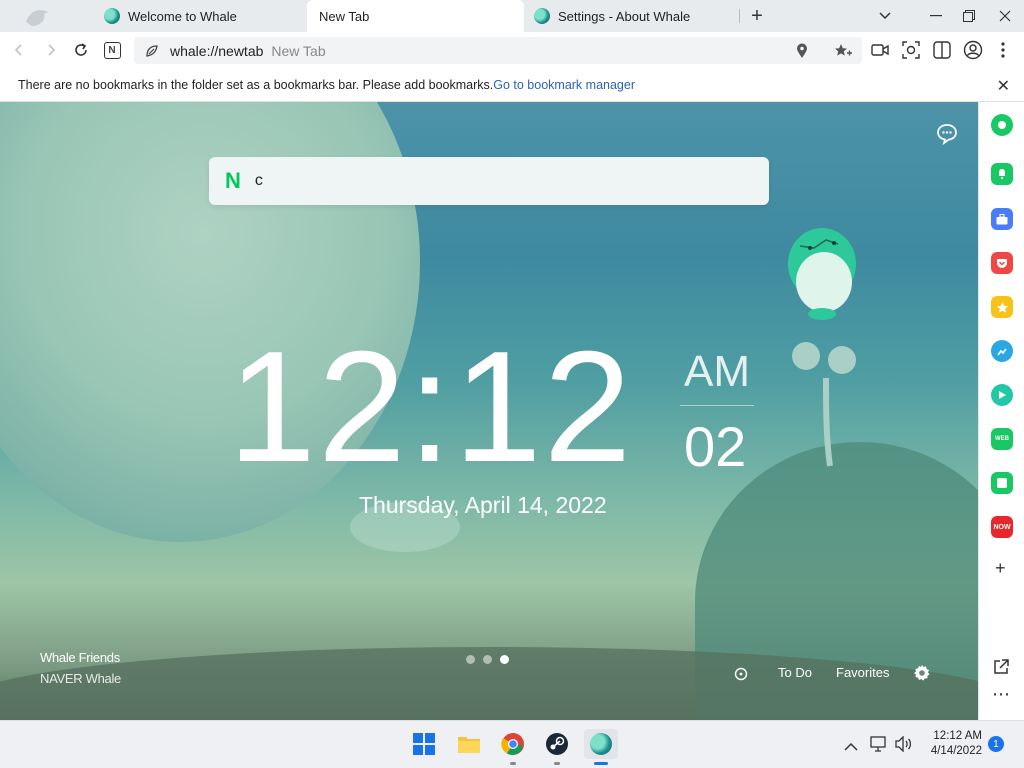  Describe the element at coordinates (80, 657) in the screenshot. I see `wallpaper-credit-title: Whale Friends` at that location.